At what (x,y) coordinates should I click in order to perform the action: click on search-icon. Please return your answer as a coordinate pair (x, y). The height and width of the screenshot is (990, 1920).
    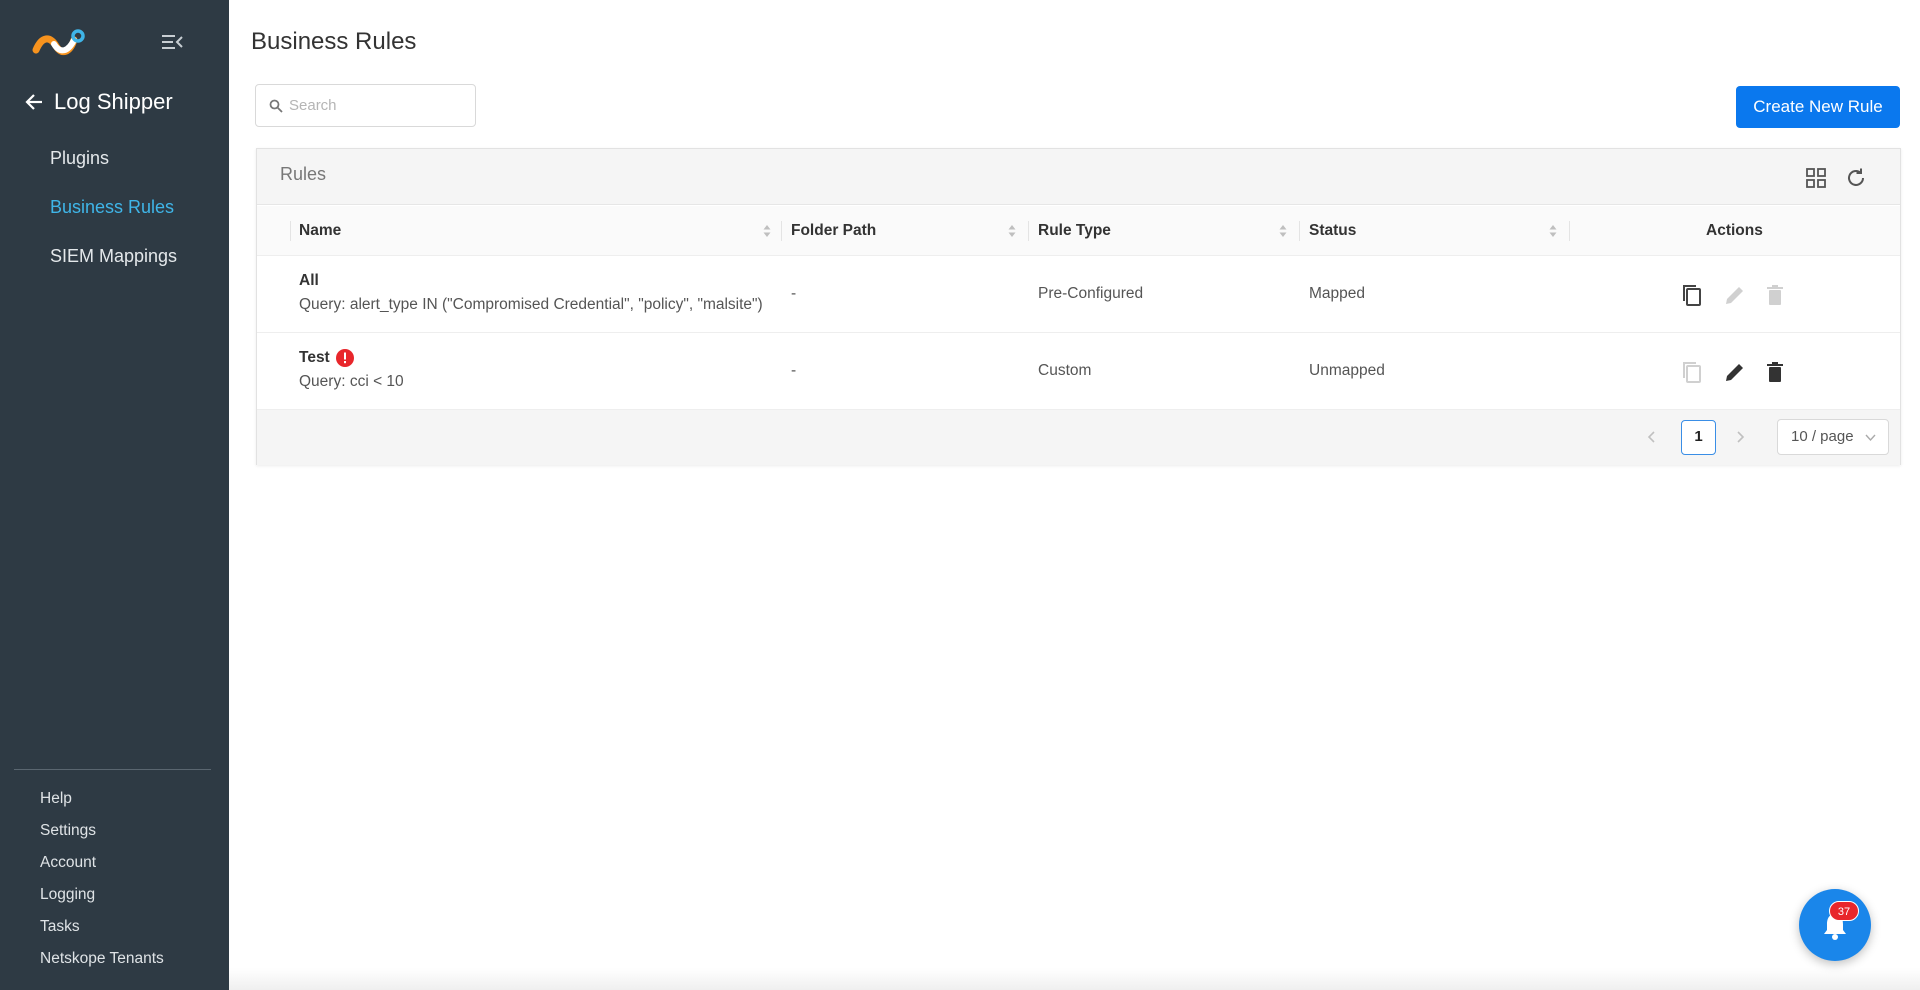
    Looking at the image, I should click on (276, 106).